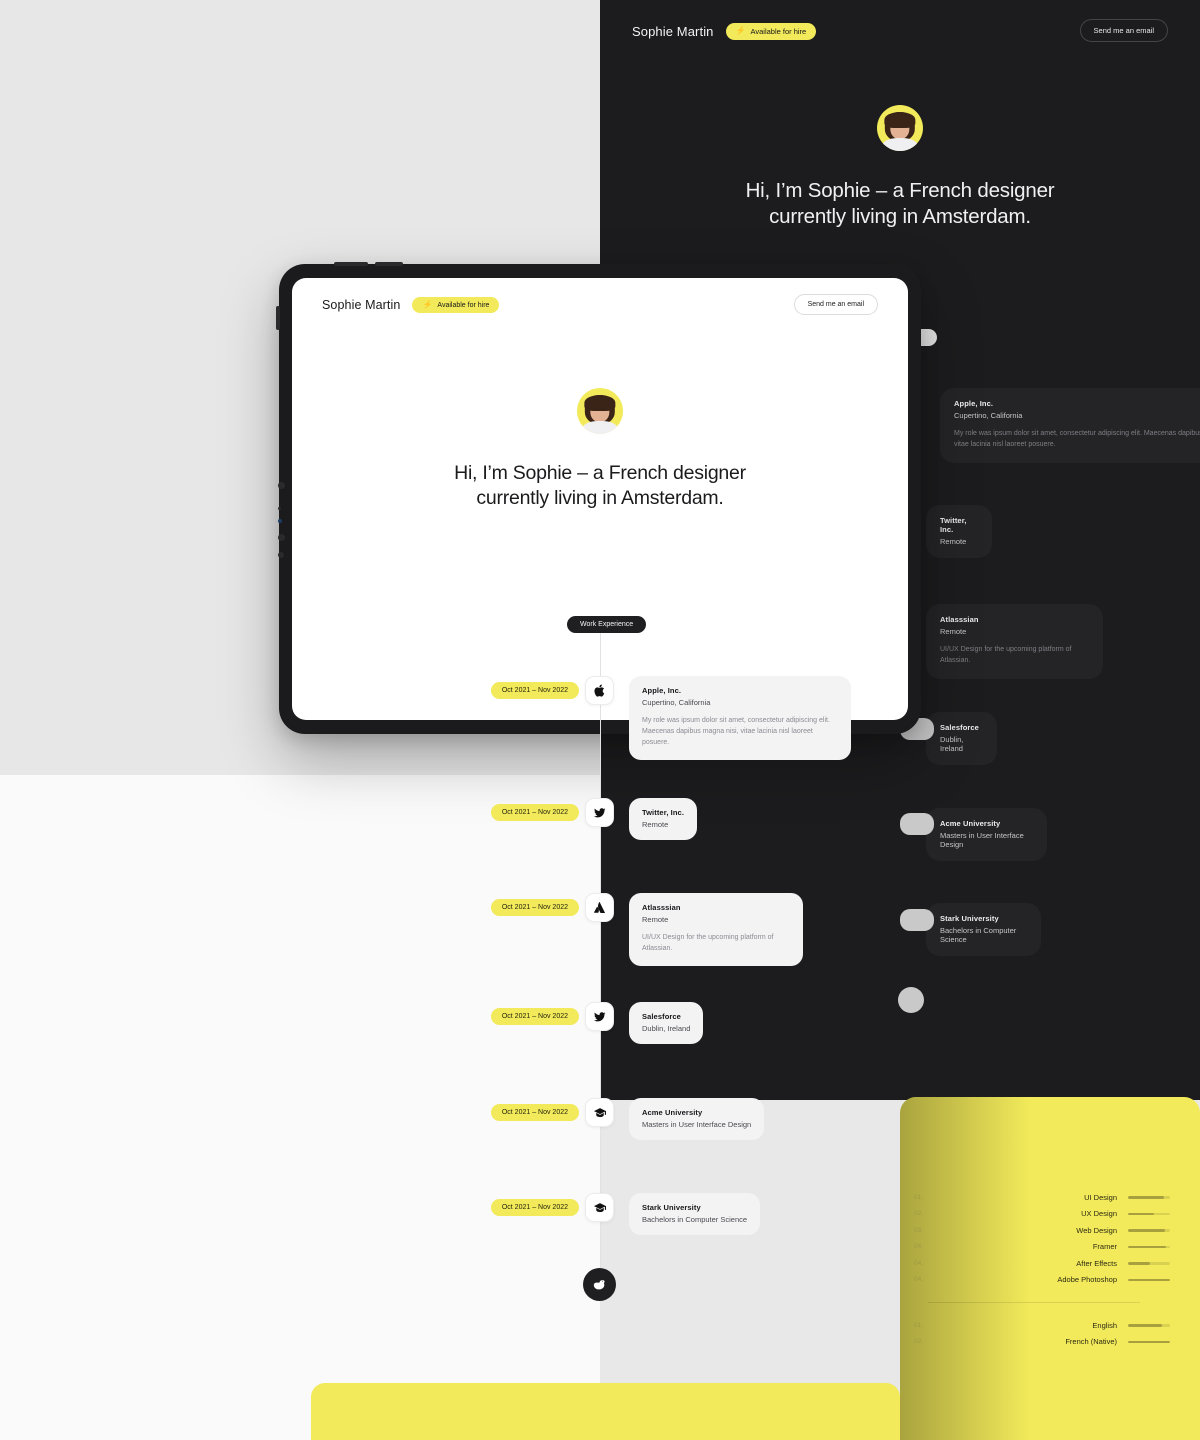 The image size is (1200, 1440). I want to click on available-for-hire-badge: ⚡ Available for hire, so click(771, 31).